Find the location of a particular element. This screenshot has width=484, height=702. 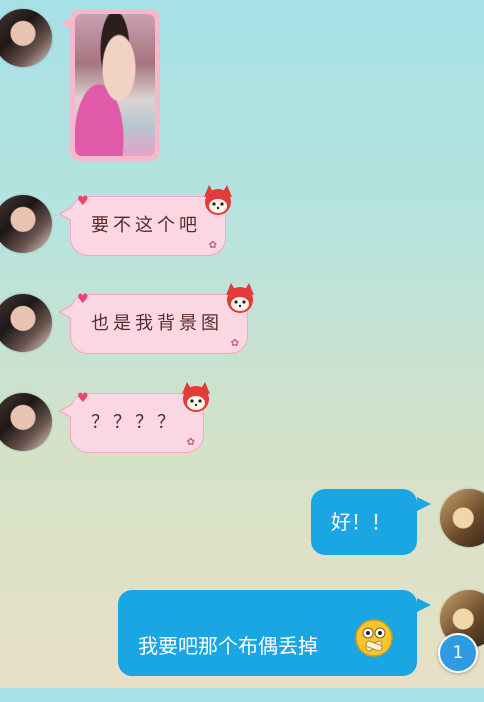

incoming-message-bubble: ♥ 也是我背景图 ✿ is located at coordinates (156, 318).